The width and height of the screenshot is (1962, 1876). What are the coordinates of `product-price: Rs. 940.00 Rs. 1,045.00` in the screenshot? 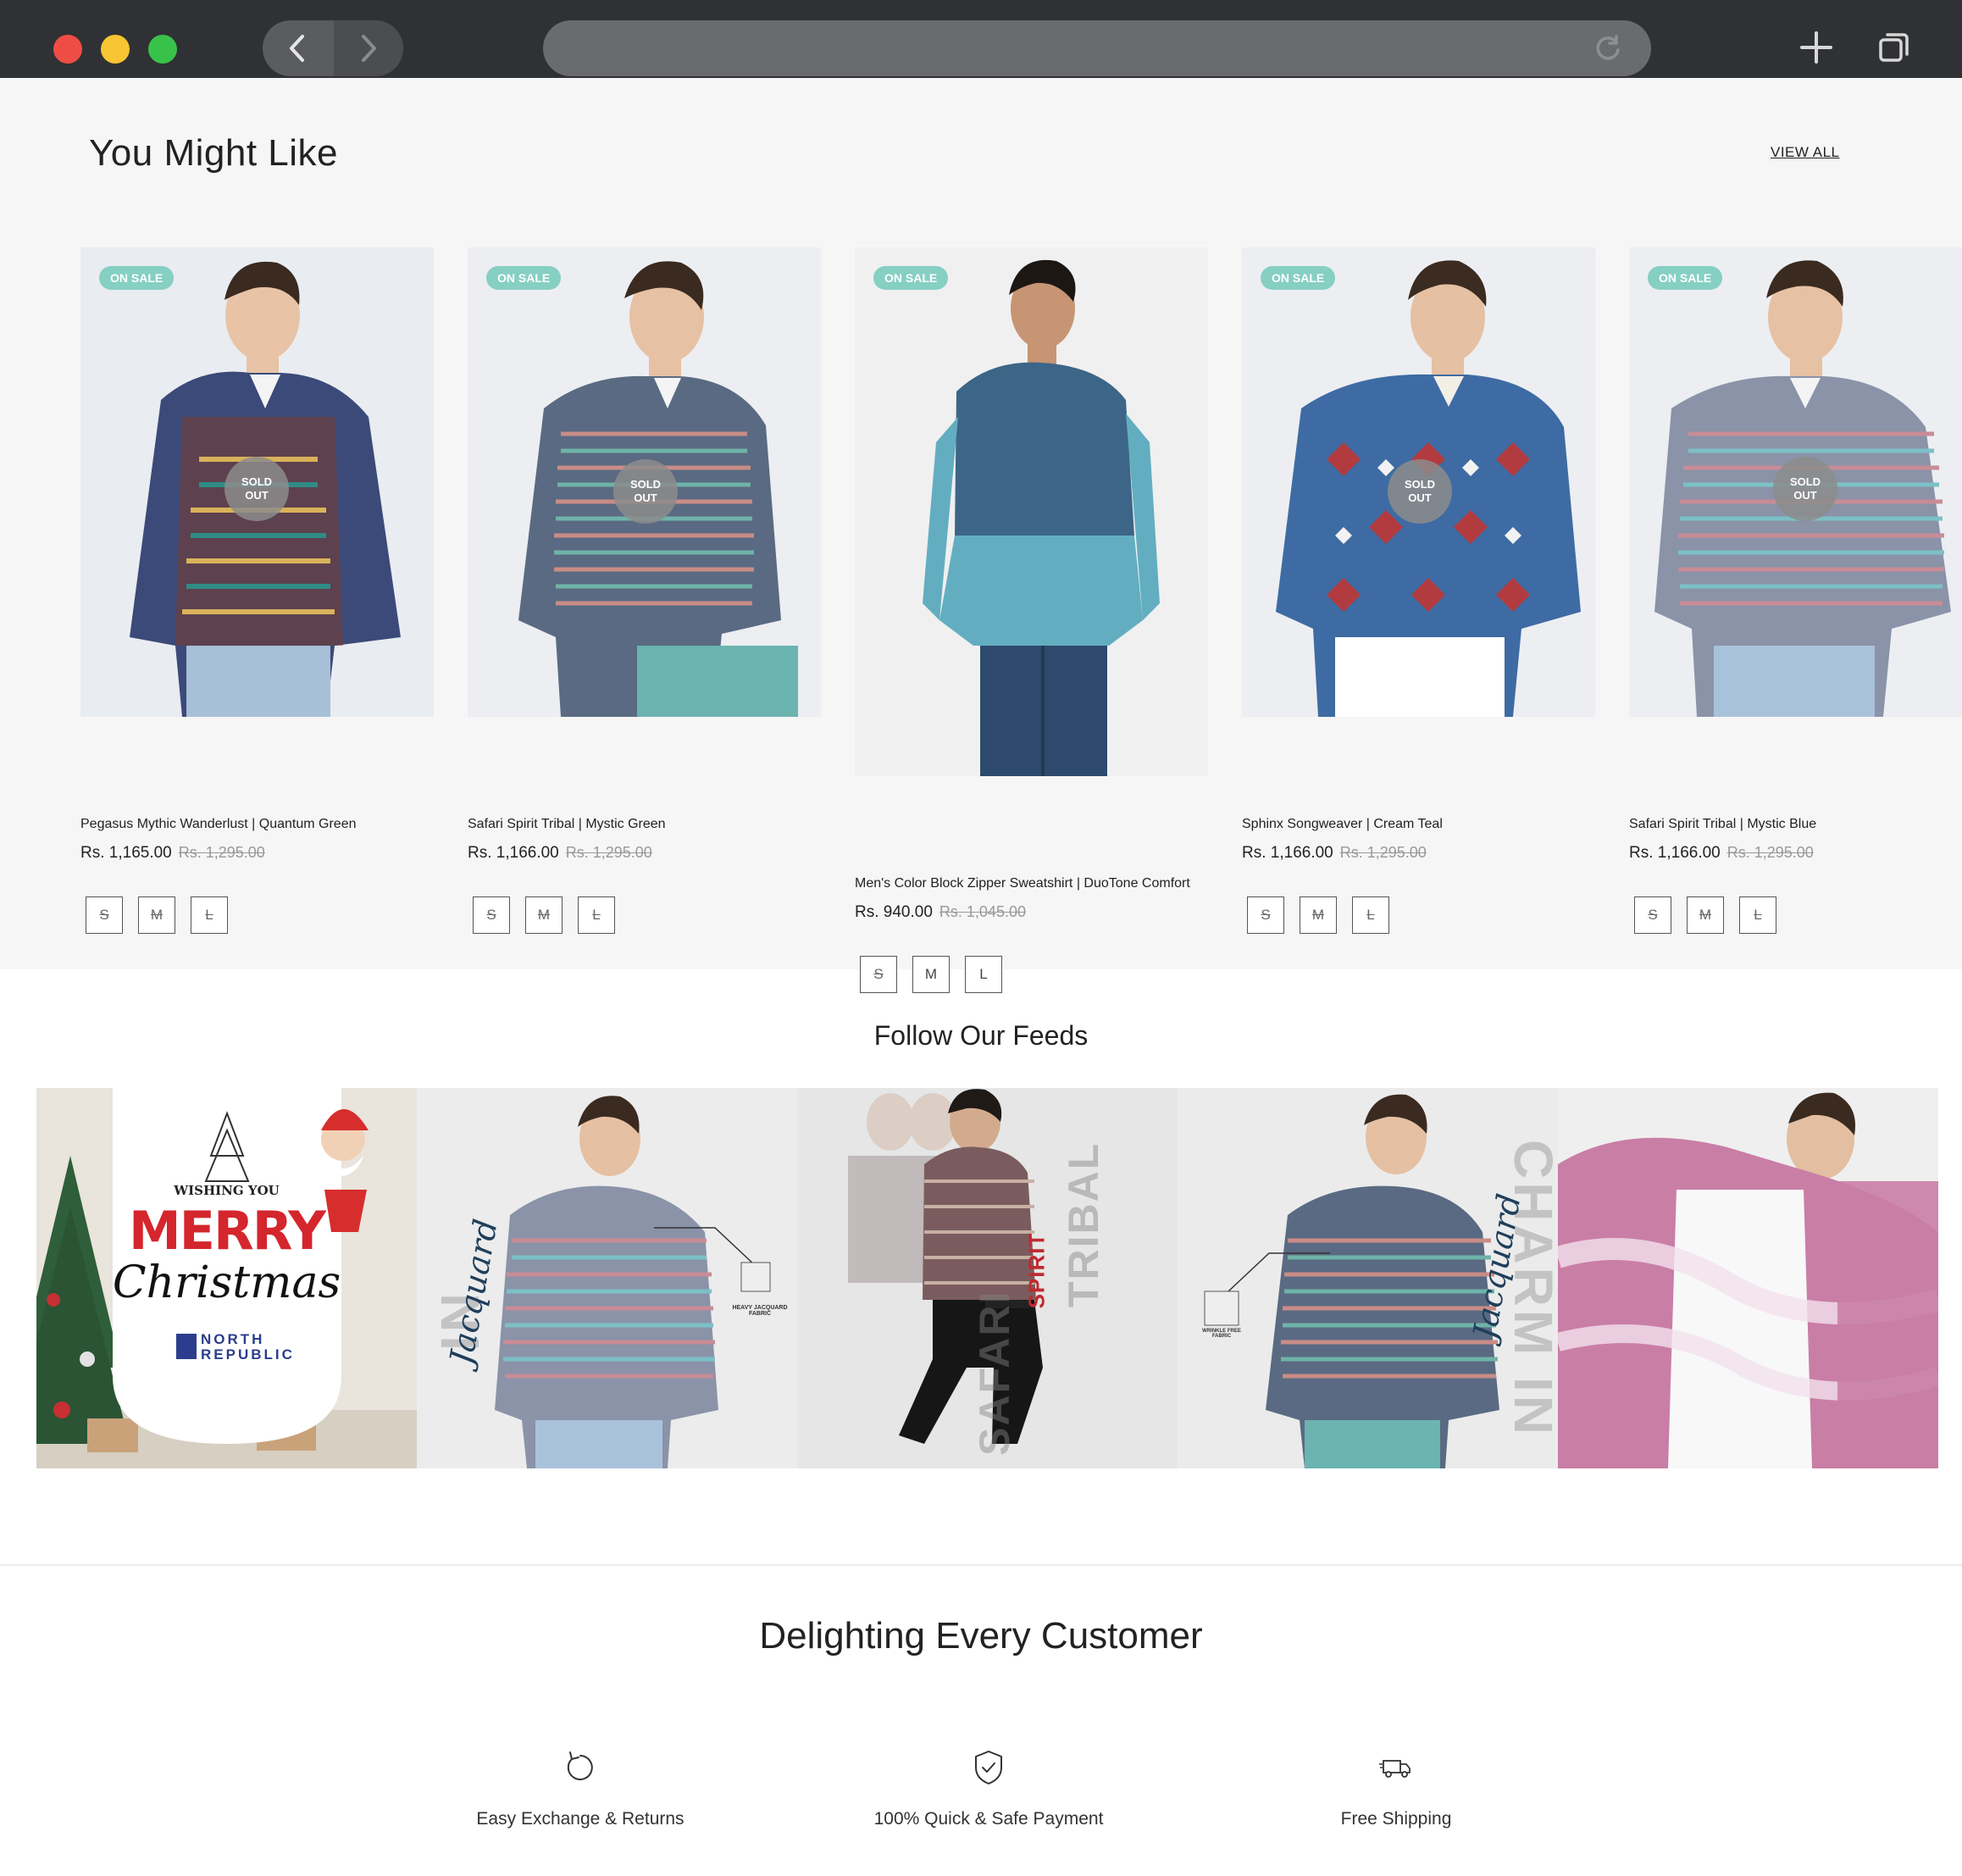 It's located at (941, 912).